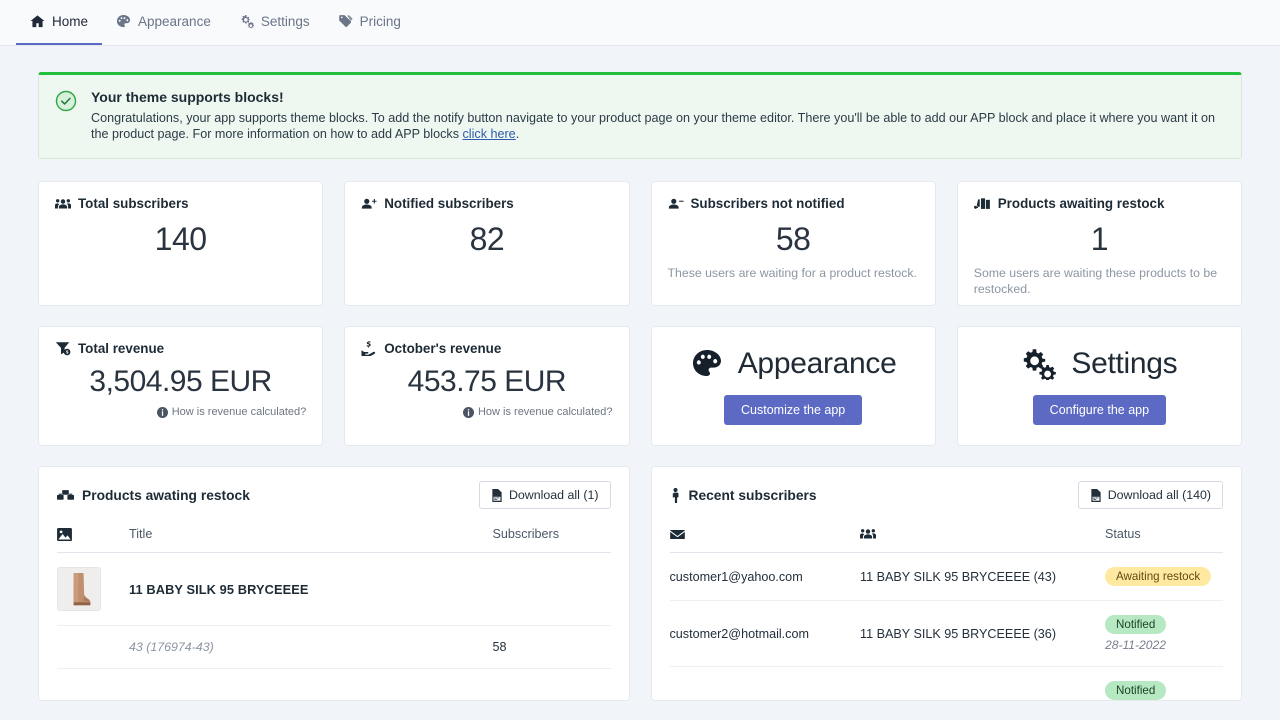 The height and width of the screenshot is (720, 1280). I want to click on column-header-email, so click(764, 537).